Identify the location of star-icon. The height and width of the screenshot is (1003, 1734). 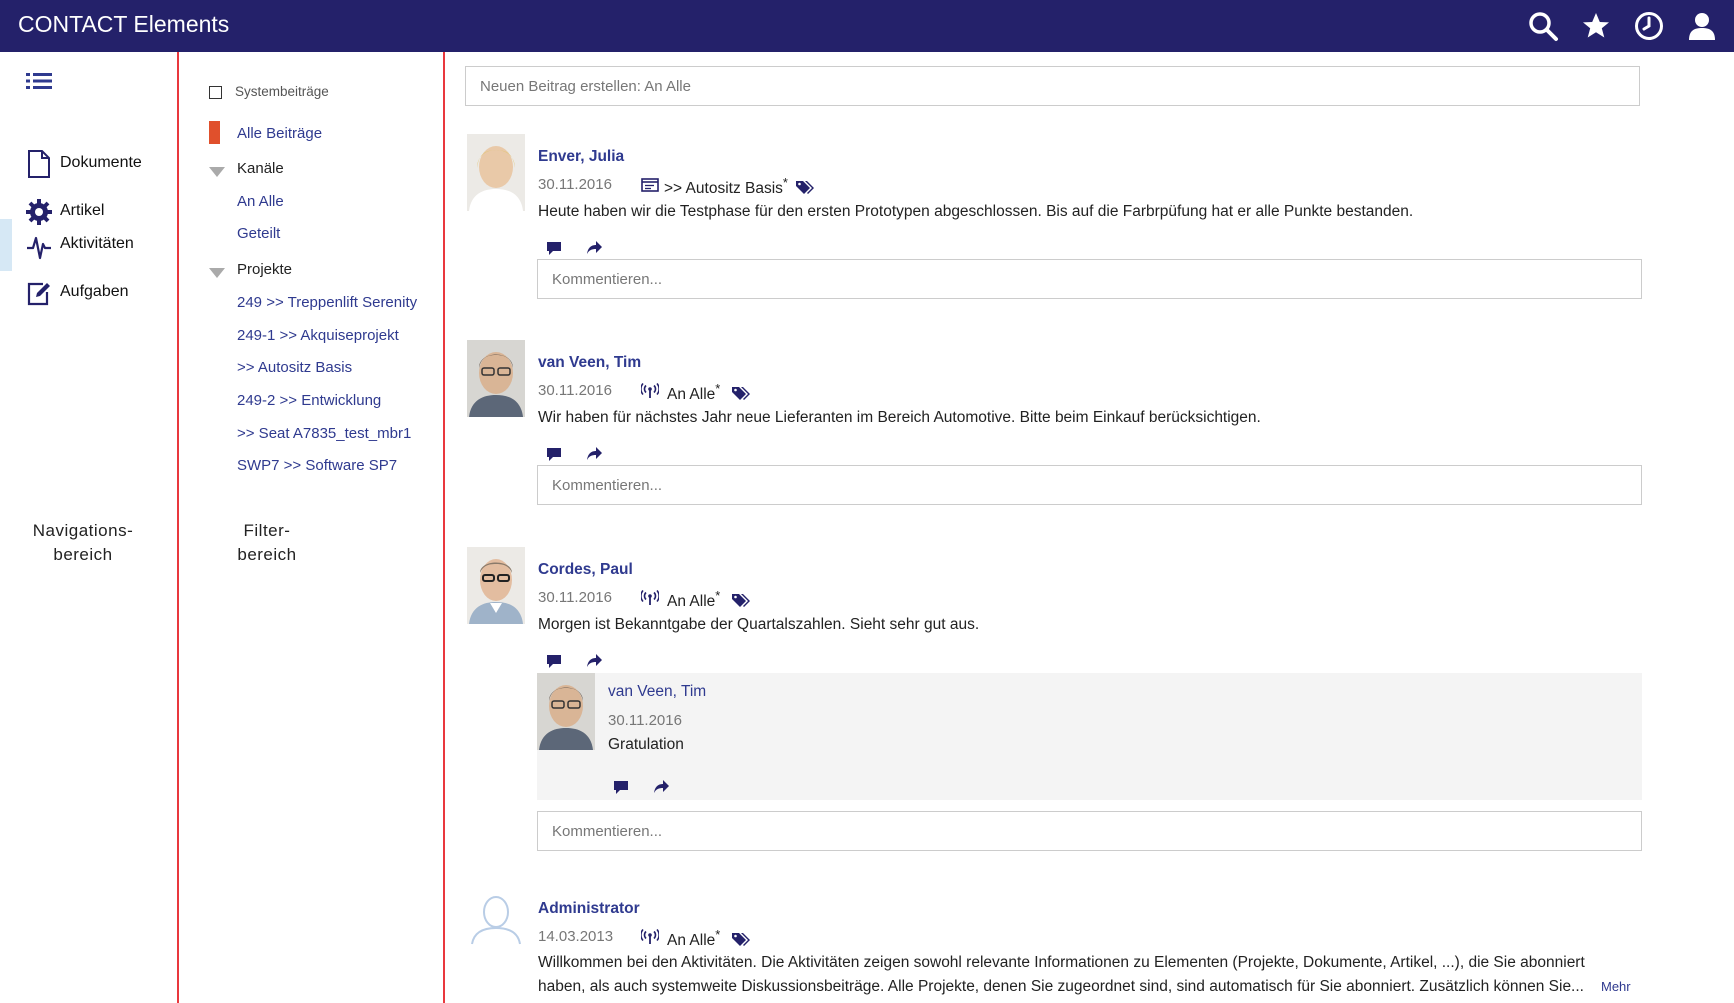
(1596, 26).